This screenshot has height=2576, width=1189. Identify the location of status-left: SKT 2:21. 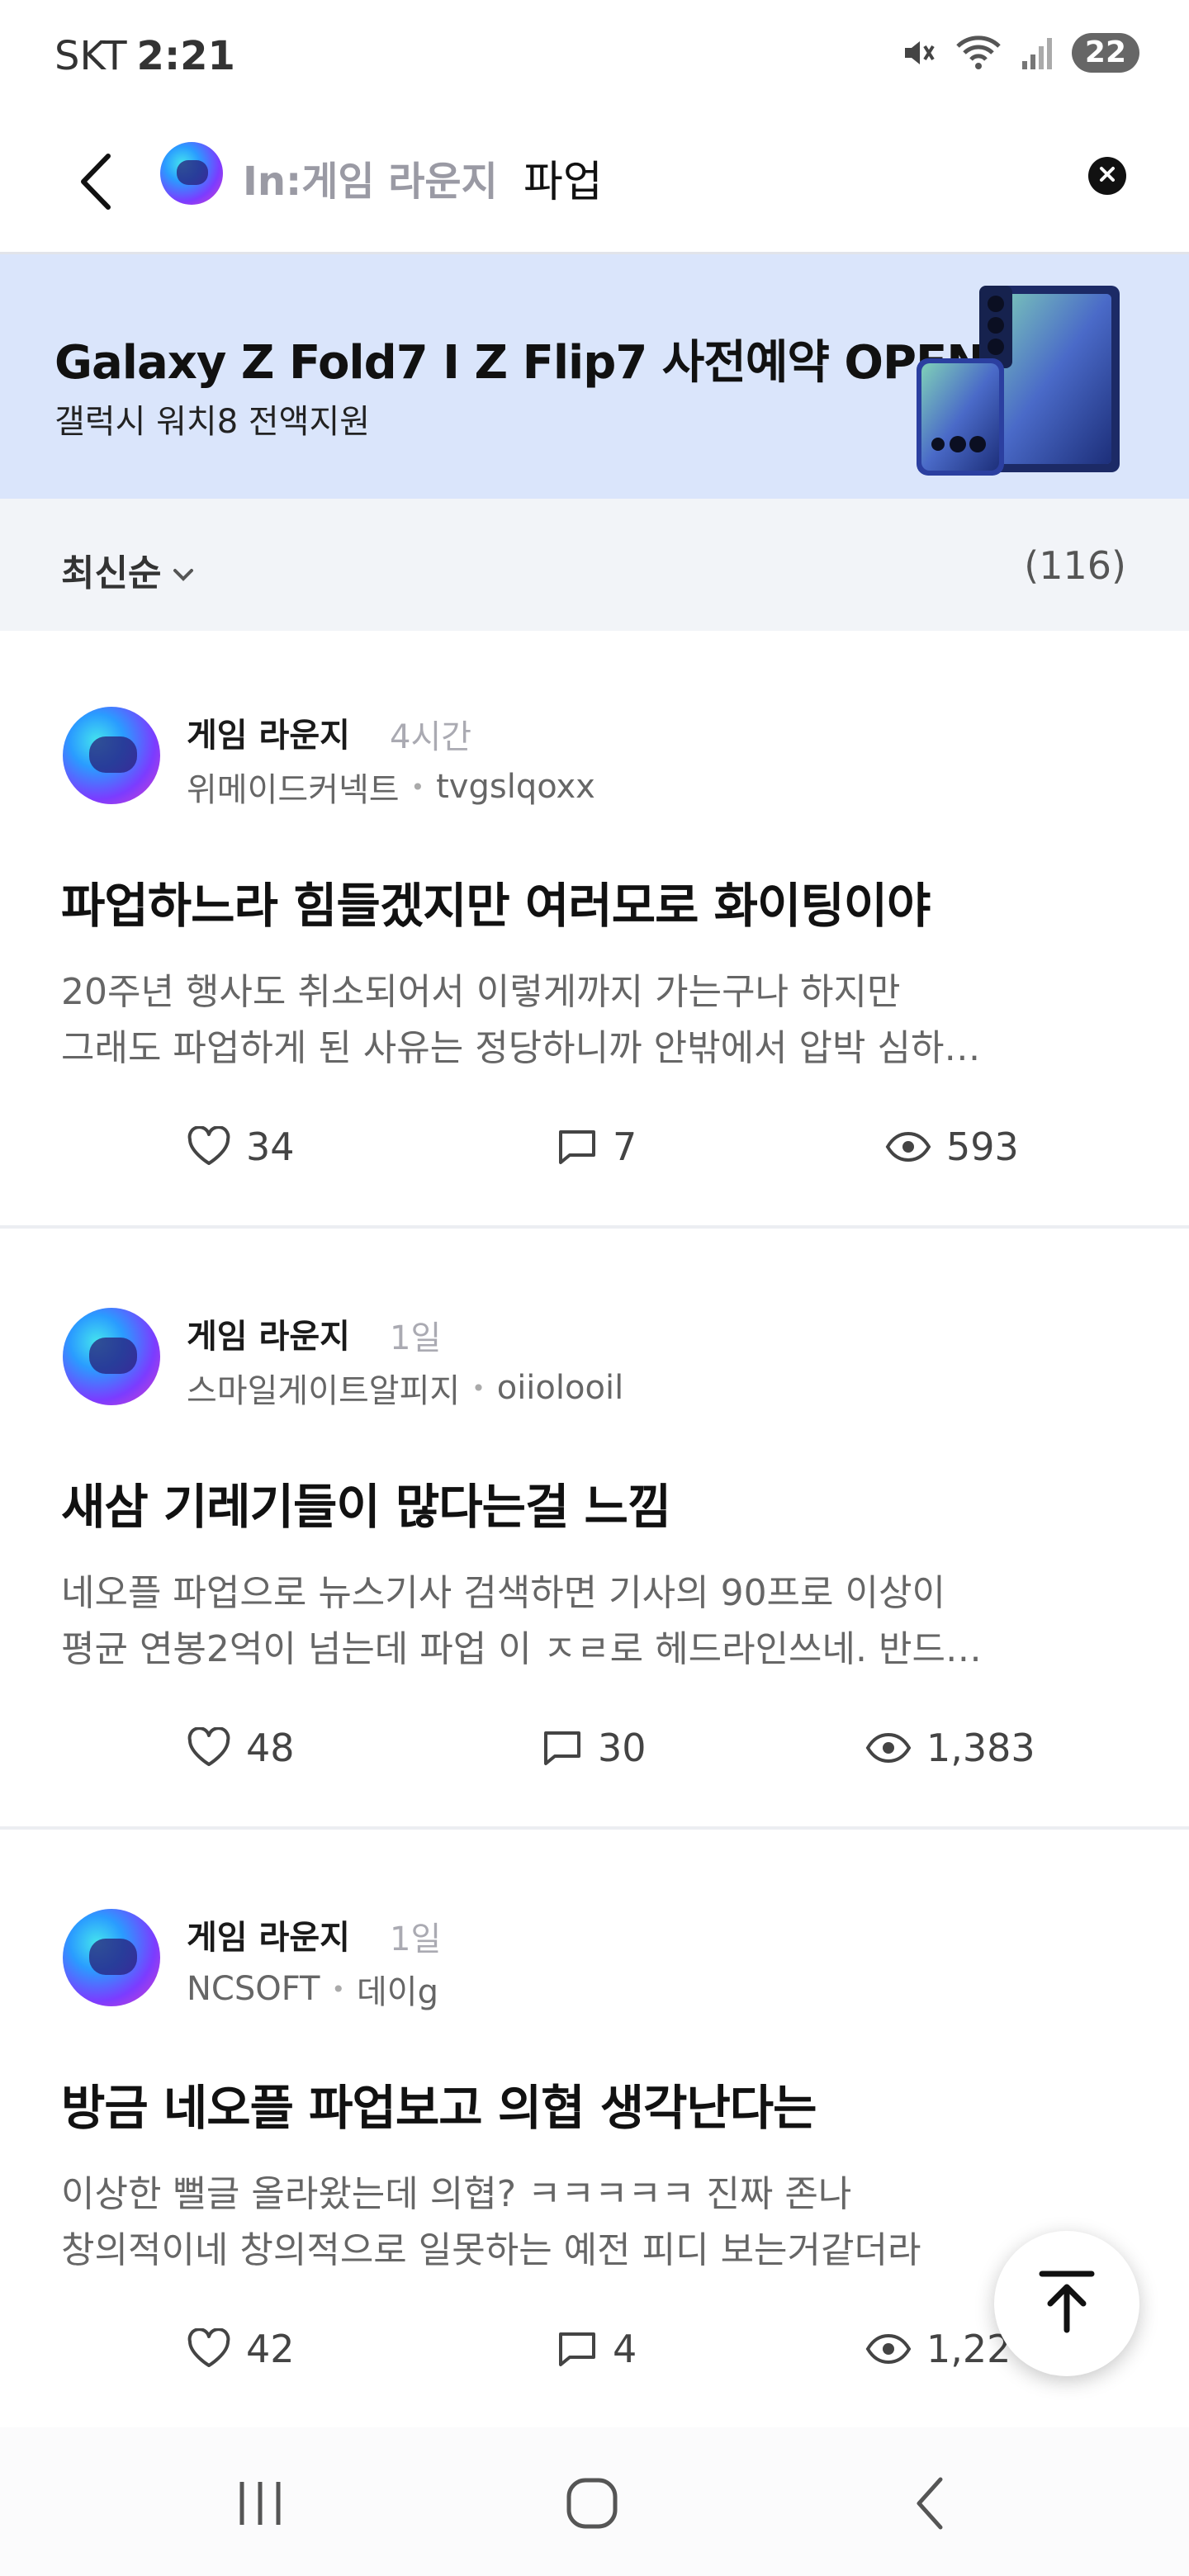
(144, 56).